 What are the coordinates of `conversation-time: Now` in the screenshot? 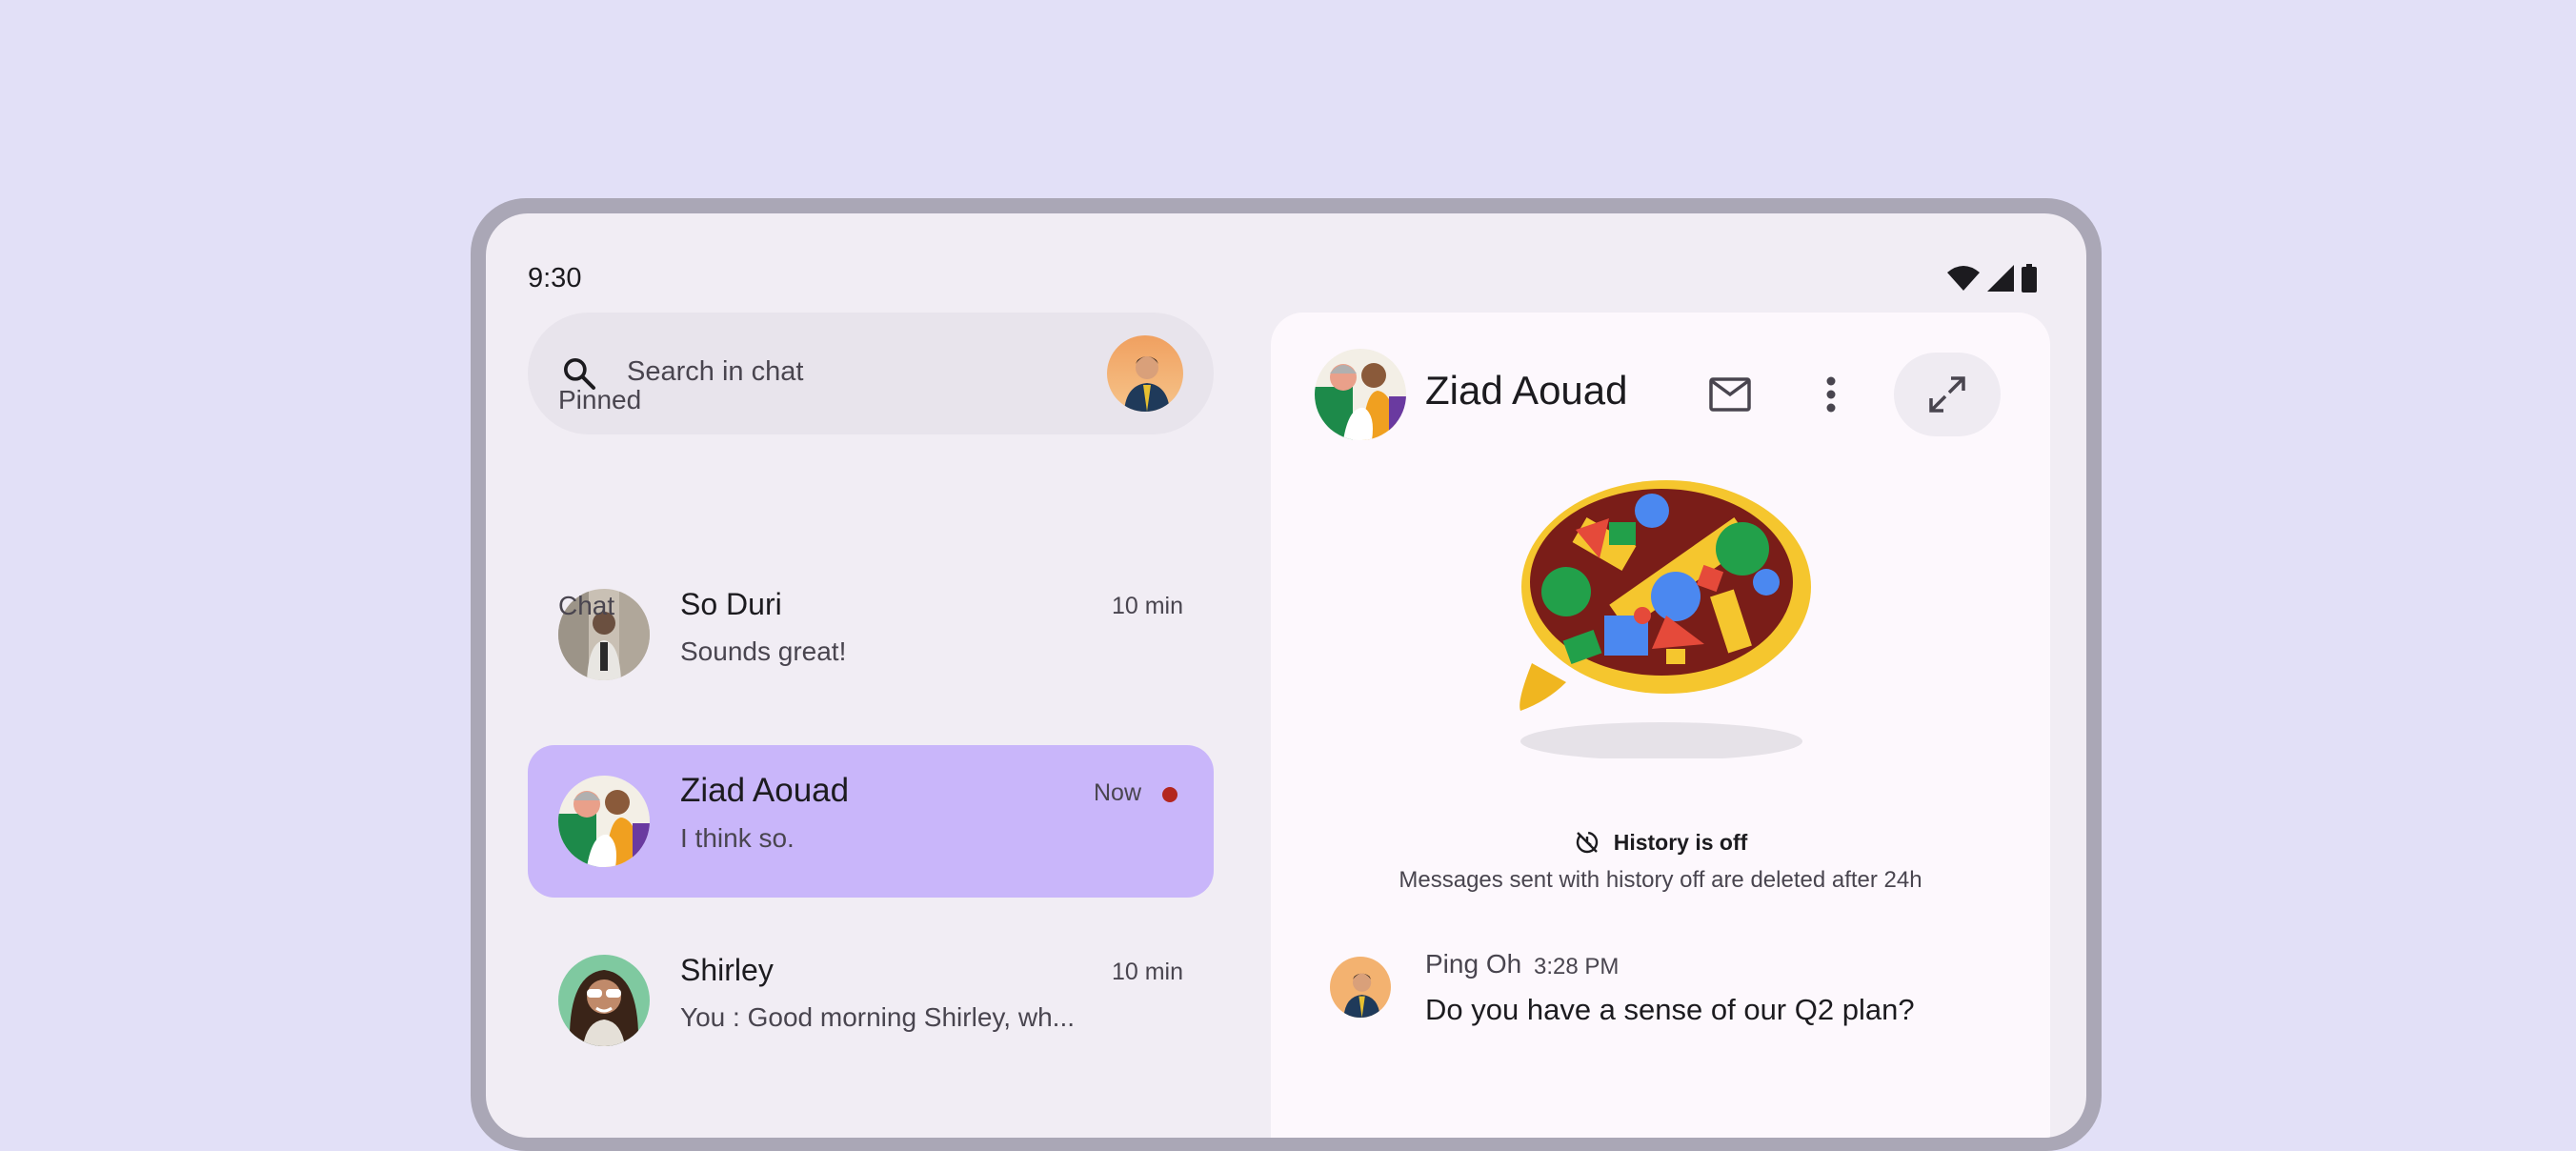 It's located at (1117, 793).